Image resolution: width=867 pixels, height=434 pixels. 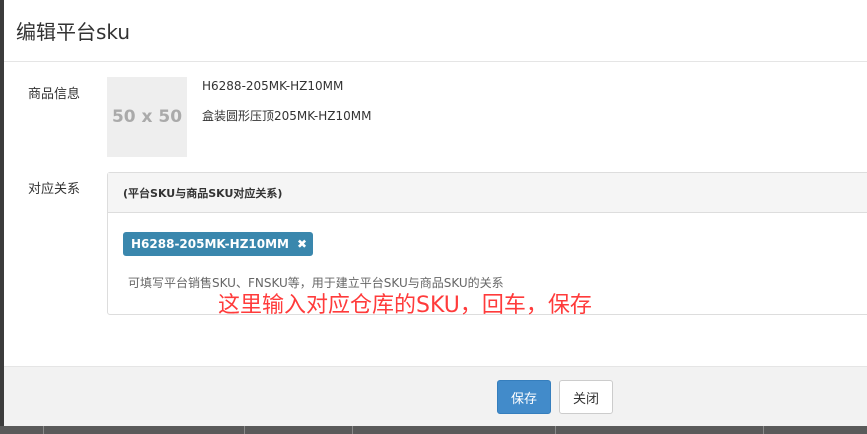 What do you see at coordinates (210, 244) in the screenshot?
I see `sku-tag-label: H6288-205MK-HZ10MM` at bounding box center [210, 244].